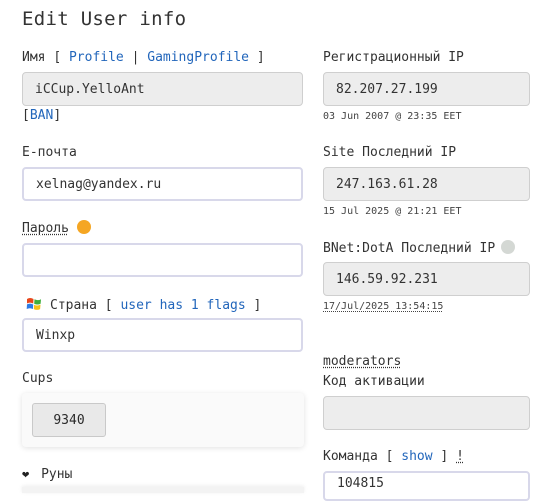 The image size is (544, 501). What do you see at coordinates (383, 306) in the screenshot?
I see `bnet-ip-date: 17/Jul/2025 13:54:15` at bounding box center [383, 306].